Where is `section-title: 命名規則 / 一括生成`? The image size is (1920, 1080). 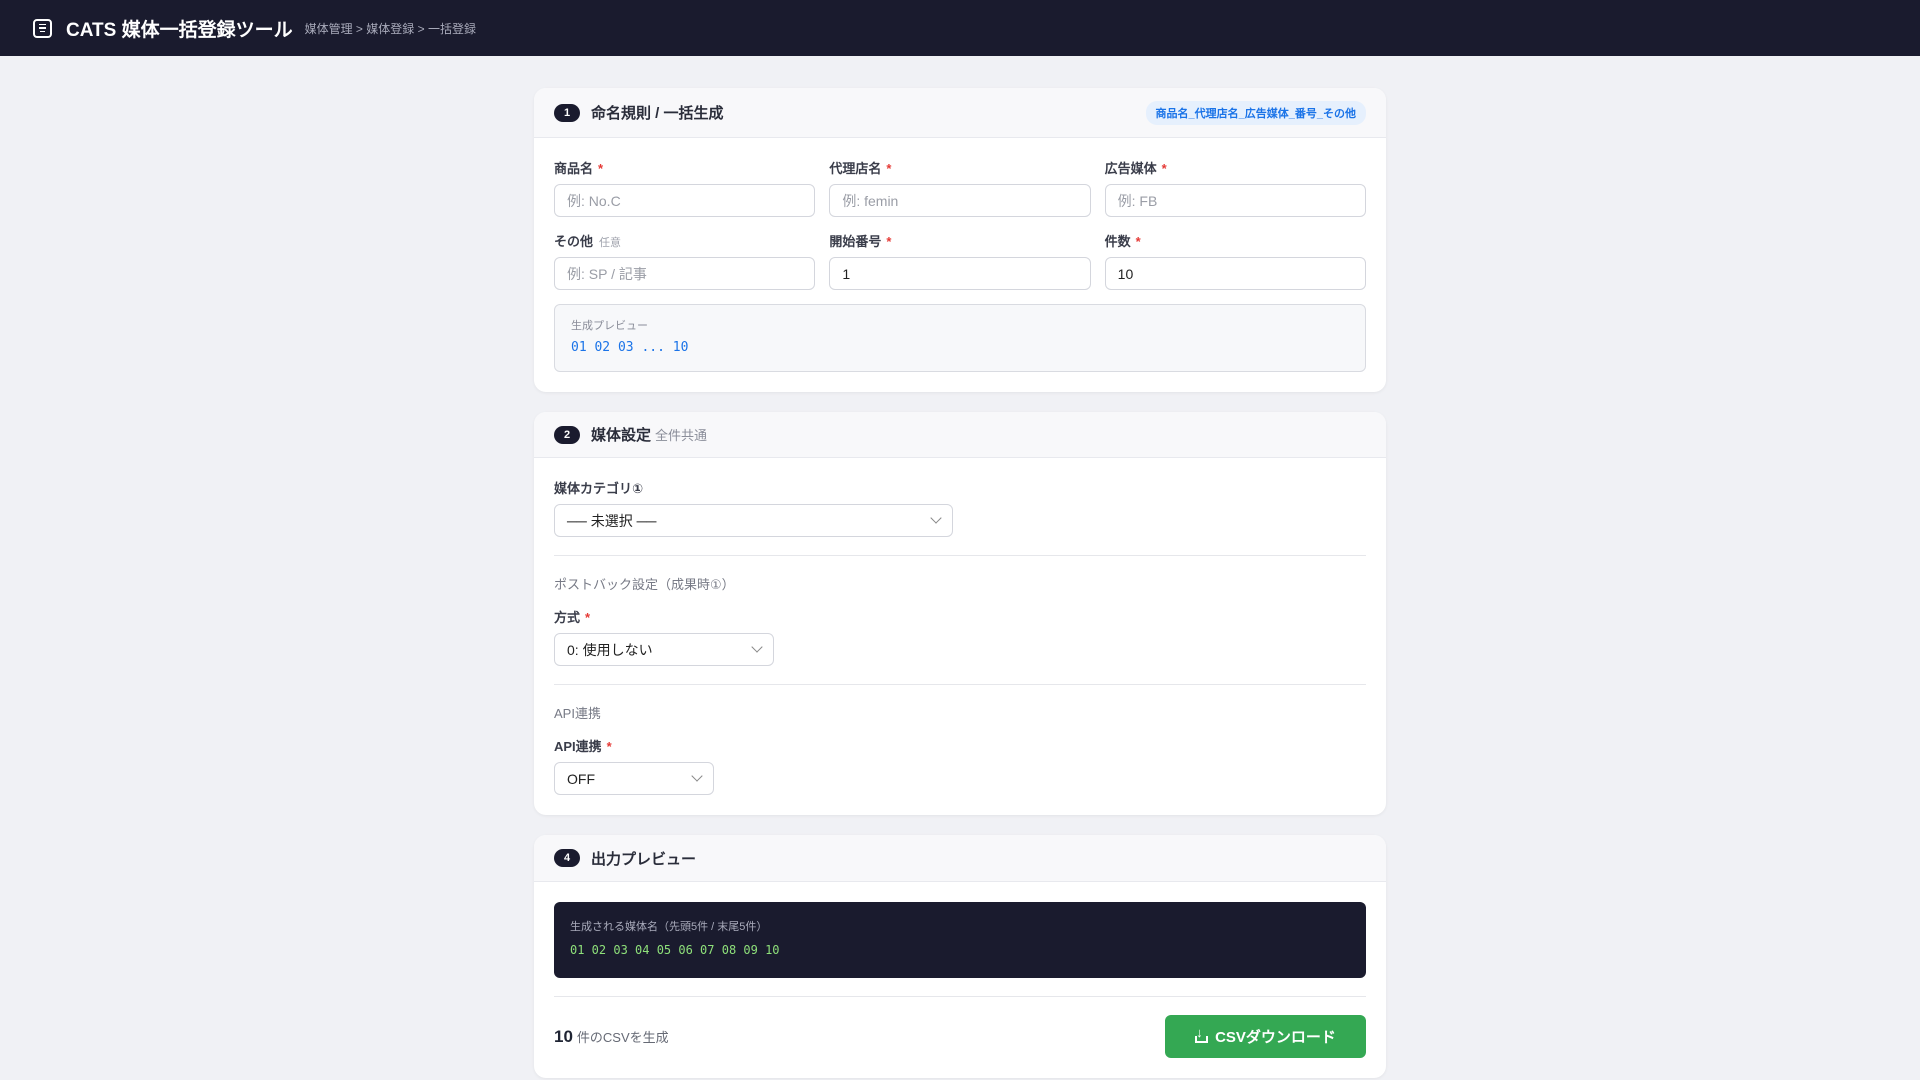
section-title: 命名規則 / 一括生成 is located at coordinates (657, 113).